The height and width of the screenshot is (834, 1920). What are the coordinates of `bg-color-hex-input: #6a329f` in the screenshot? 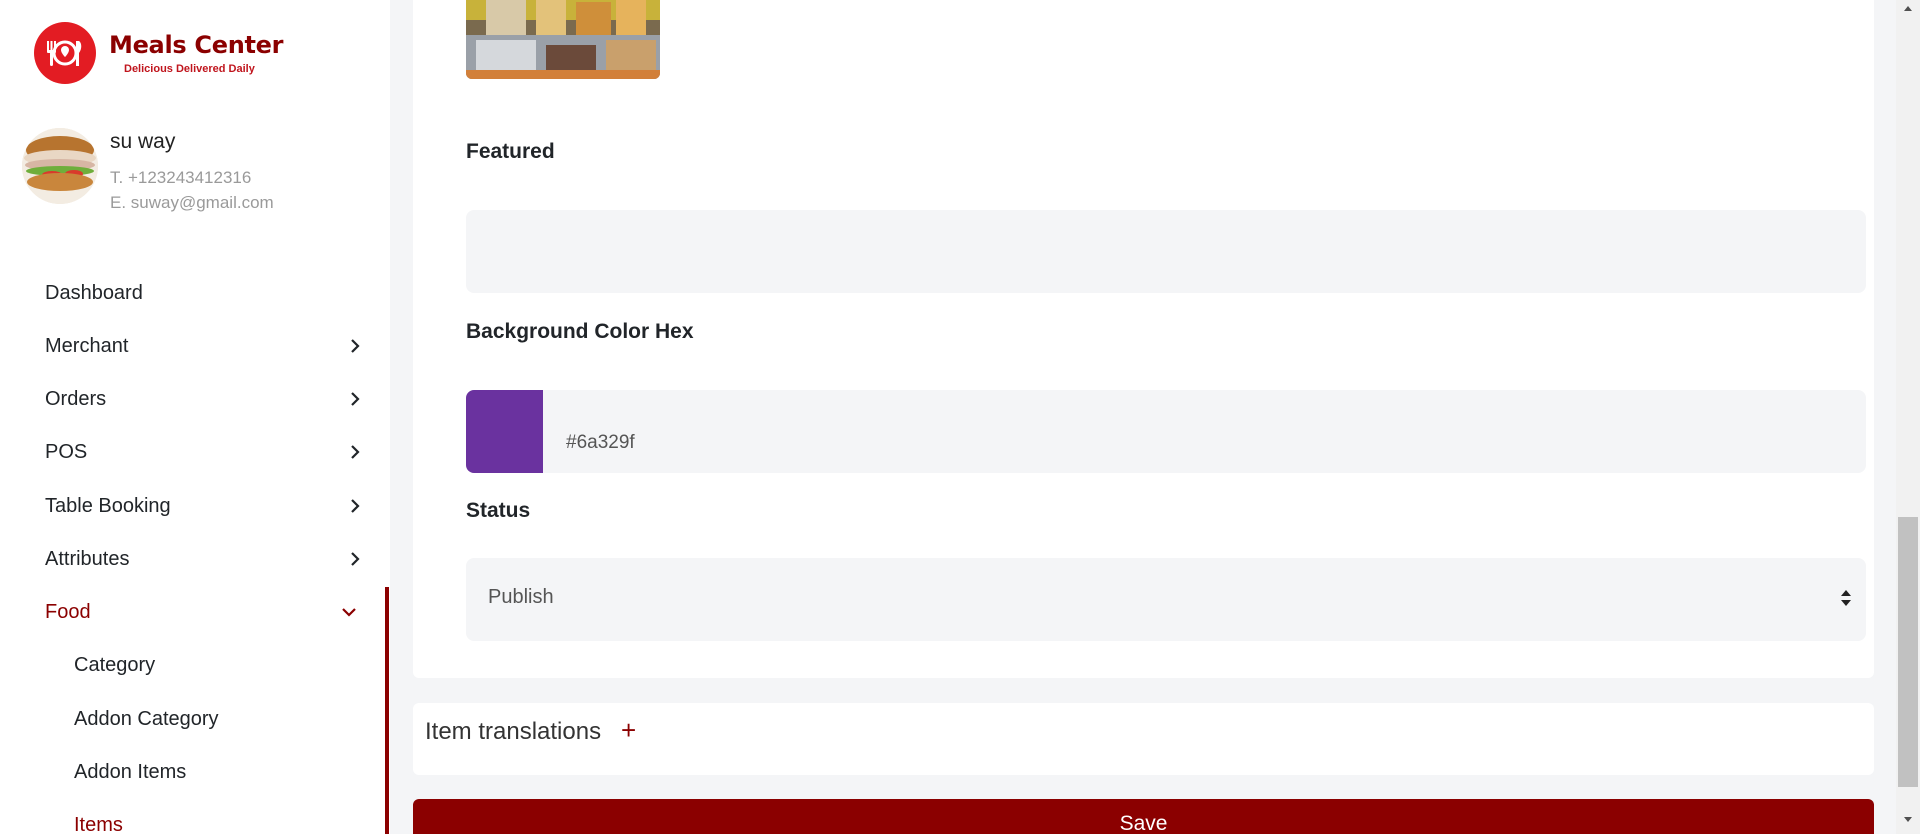 It's located at (600, 443).